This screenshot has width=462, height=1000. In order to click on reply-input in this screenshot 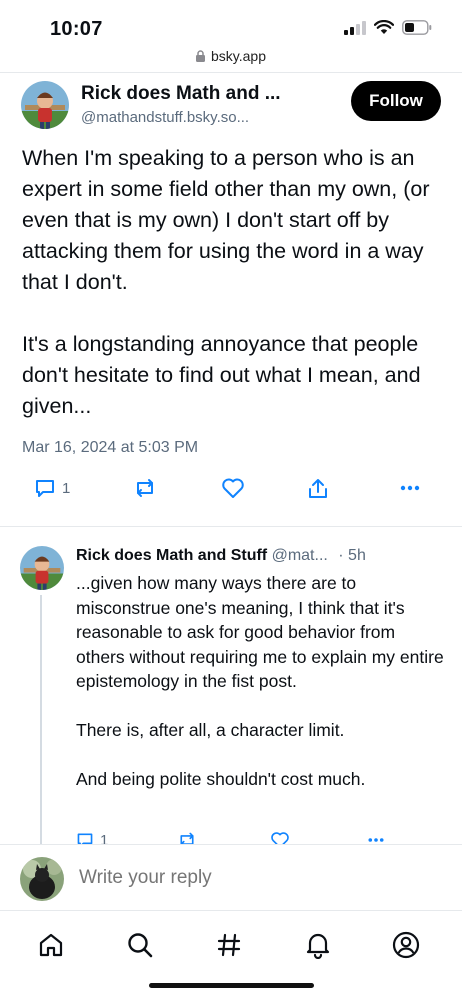, I will do `click(249, 878)`.